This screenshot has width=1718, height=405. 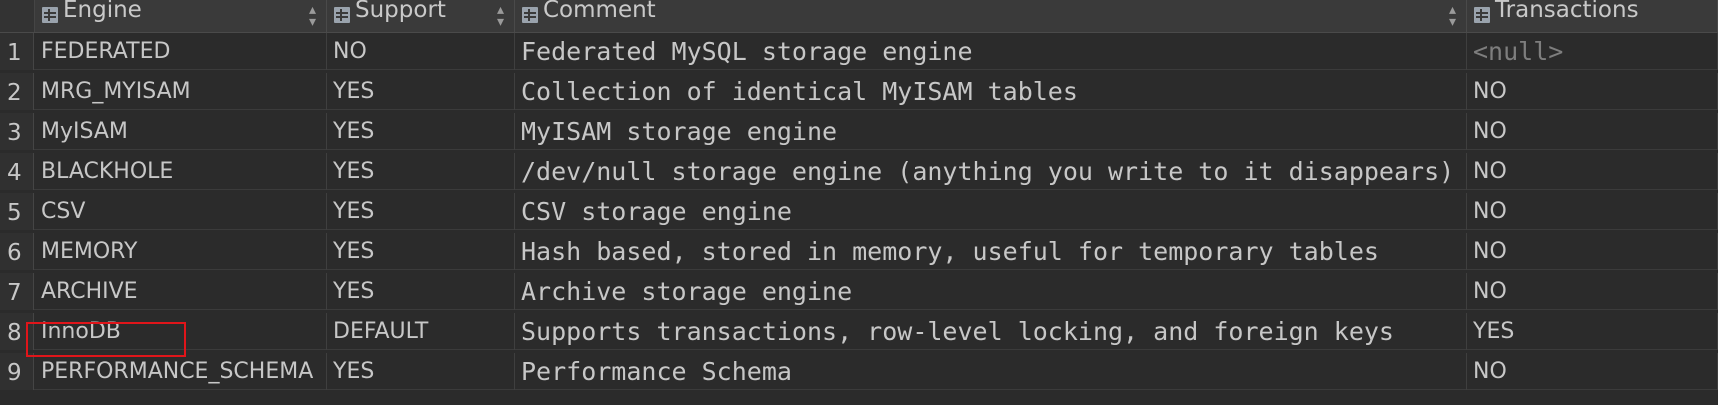 What do you see at coordinates (181, 131) in the screenshot?
I see `cell-engine: MyISAM` at bounding box center [181, 131].